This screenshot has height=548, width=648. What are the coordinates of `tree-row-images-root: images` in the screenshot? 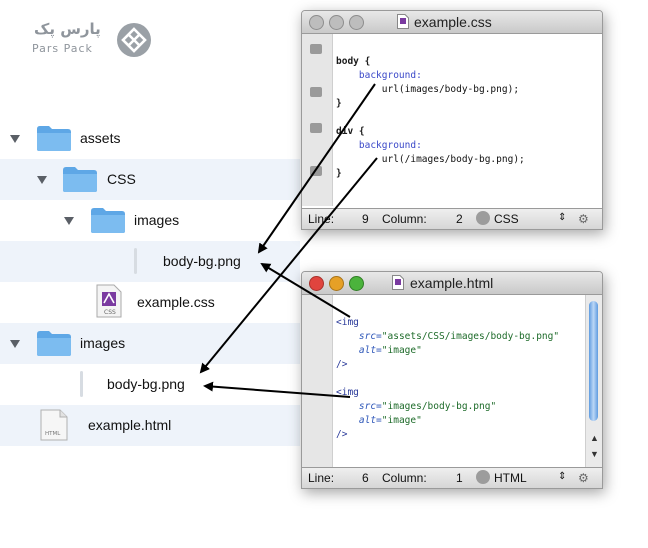 It's located at (150, 343).